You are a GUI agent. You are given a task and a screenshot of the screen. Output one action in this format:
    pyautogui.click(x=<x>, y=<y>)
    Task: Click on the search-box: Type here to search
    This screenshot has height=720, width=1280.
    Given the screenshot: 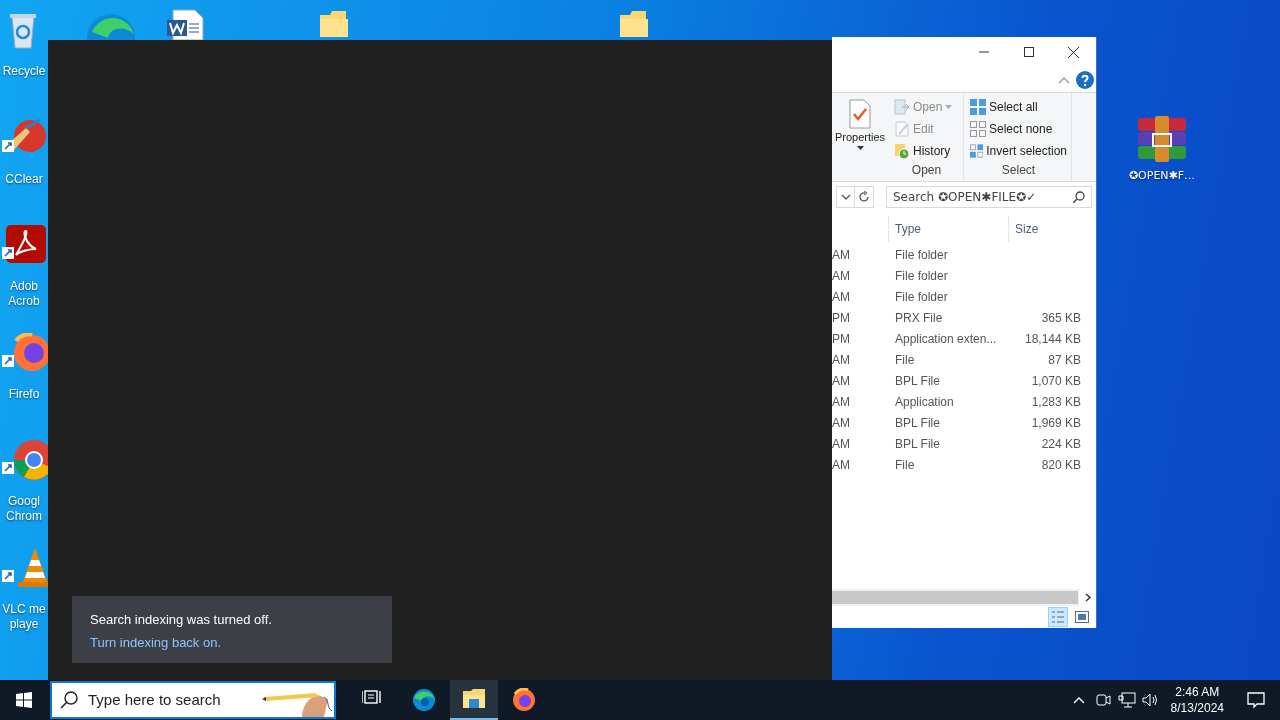 What is the action you would take?
    pyautogui.click(x=193, y=700)
    